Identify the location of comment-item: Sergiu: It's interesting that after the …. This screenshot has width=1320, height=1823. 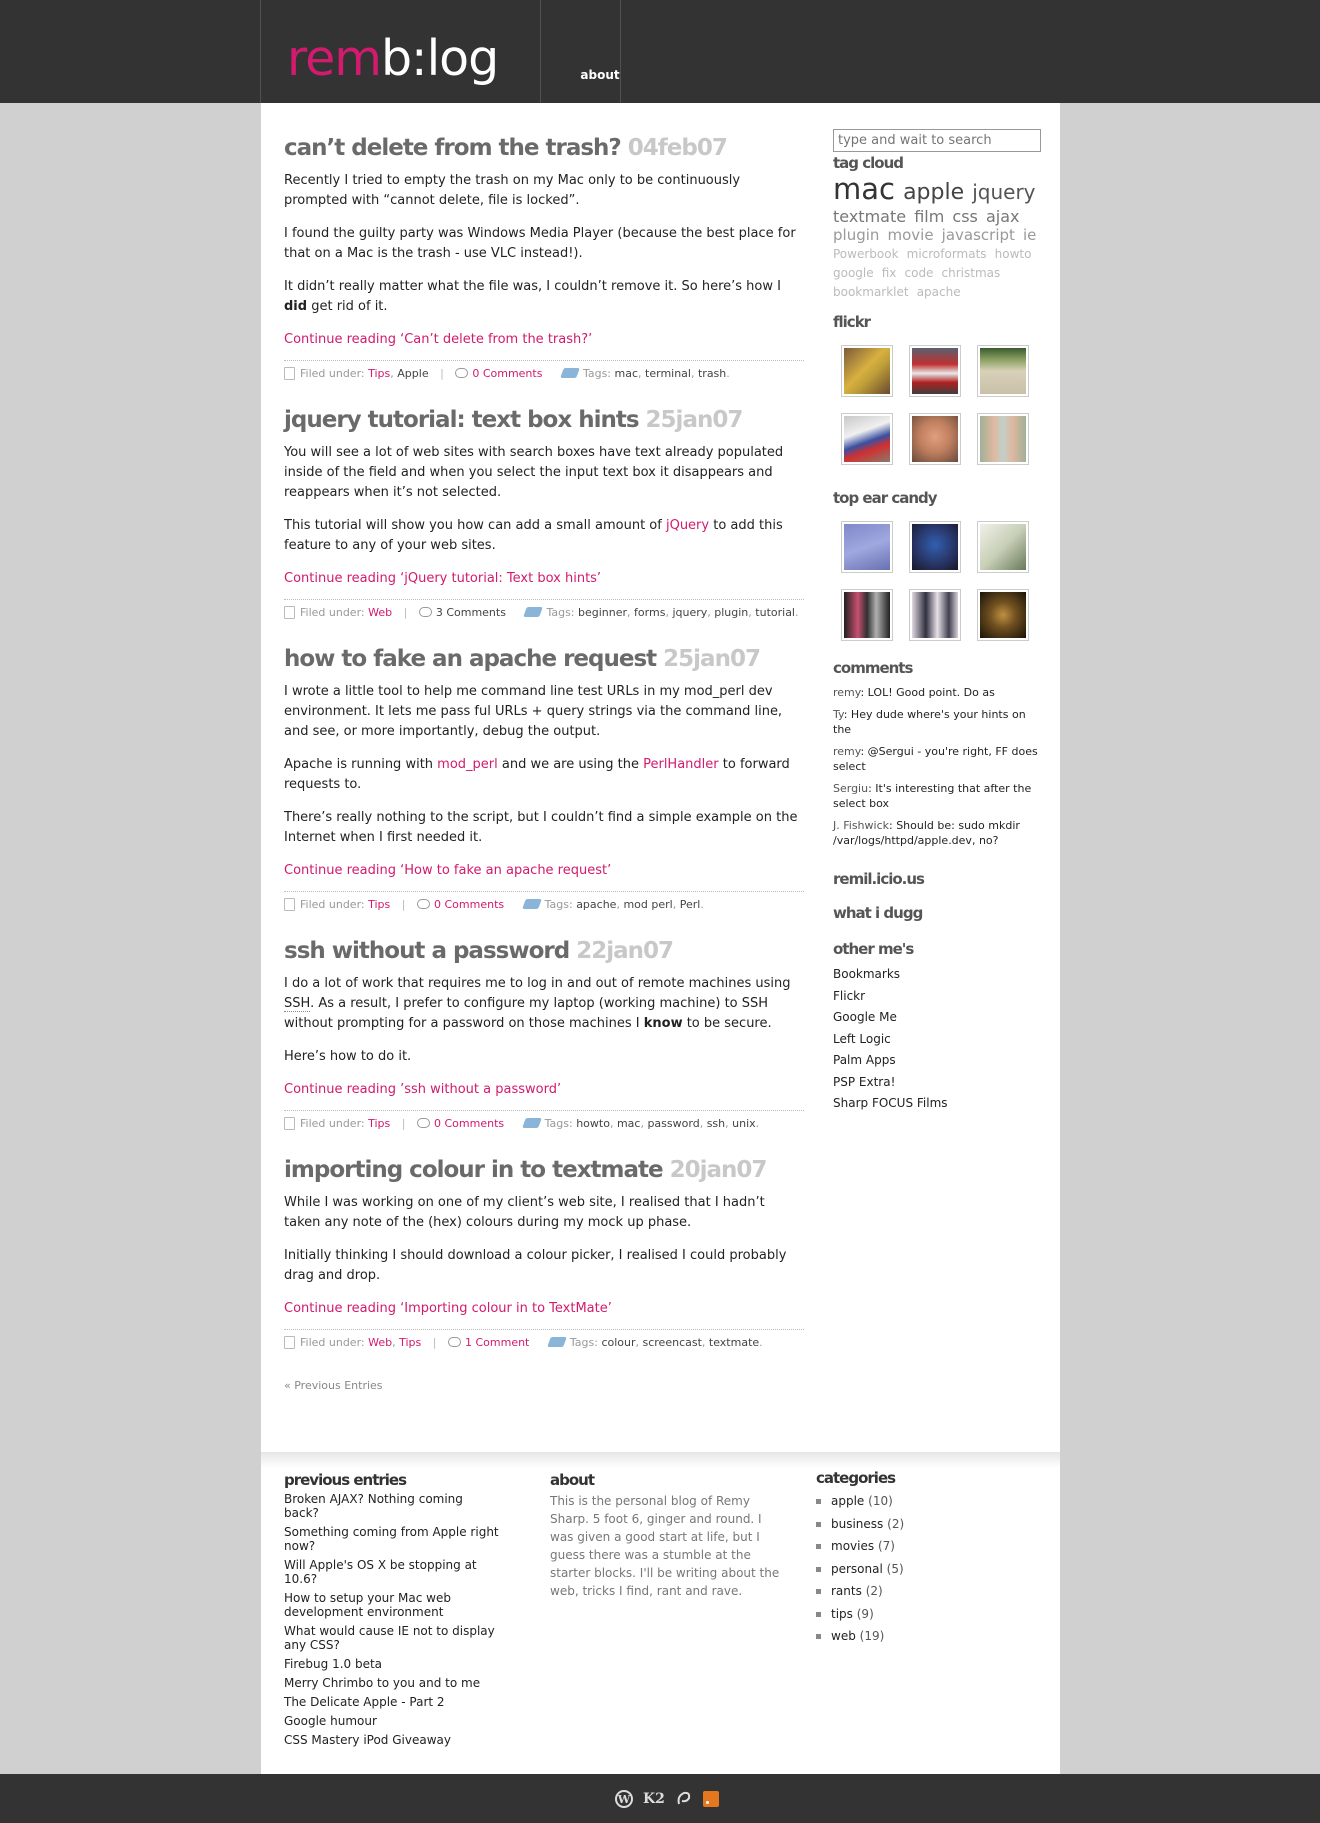
(937, 796).